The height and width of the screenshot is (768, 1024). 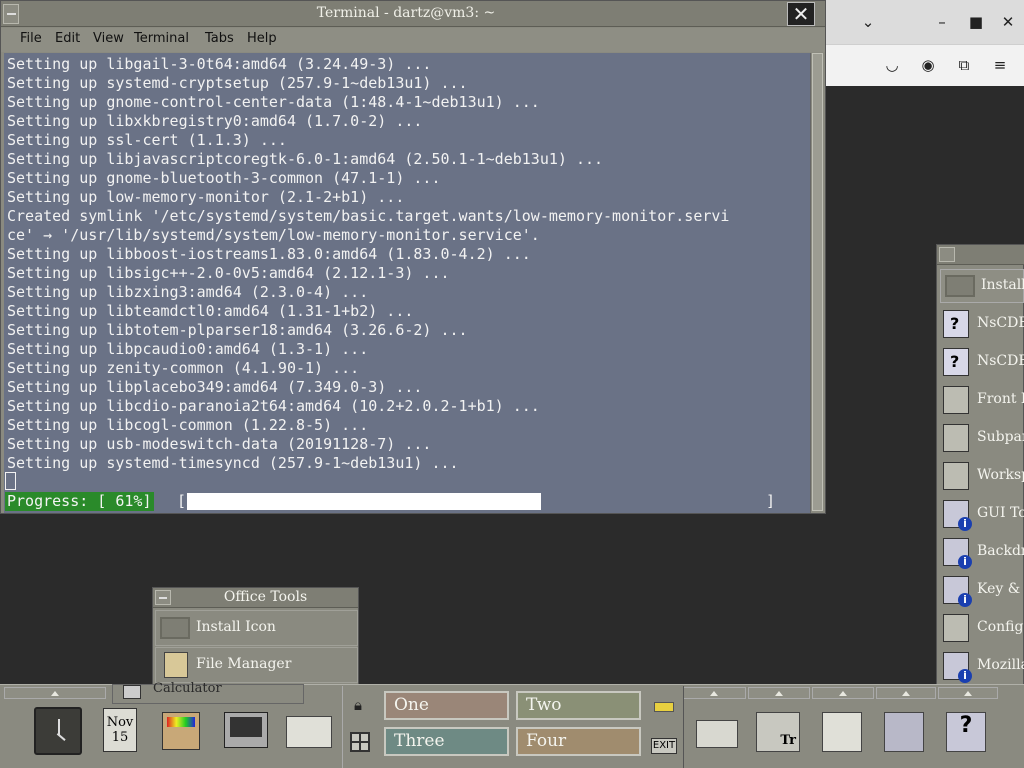 I want to click on help-book-icon, so click(x=956, y=362).